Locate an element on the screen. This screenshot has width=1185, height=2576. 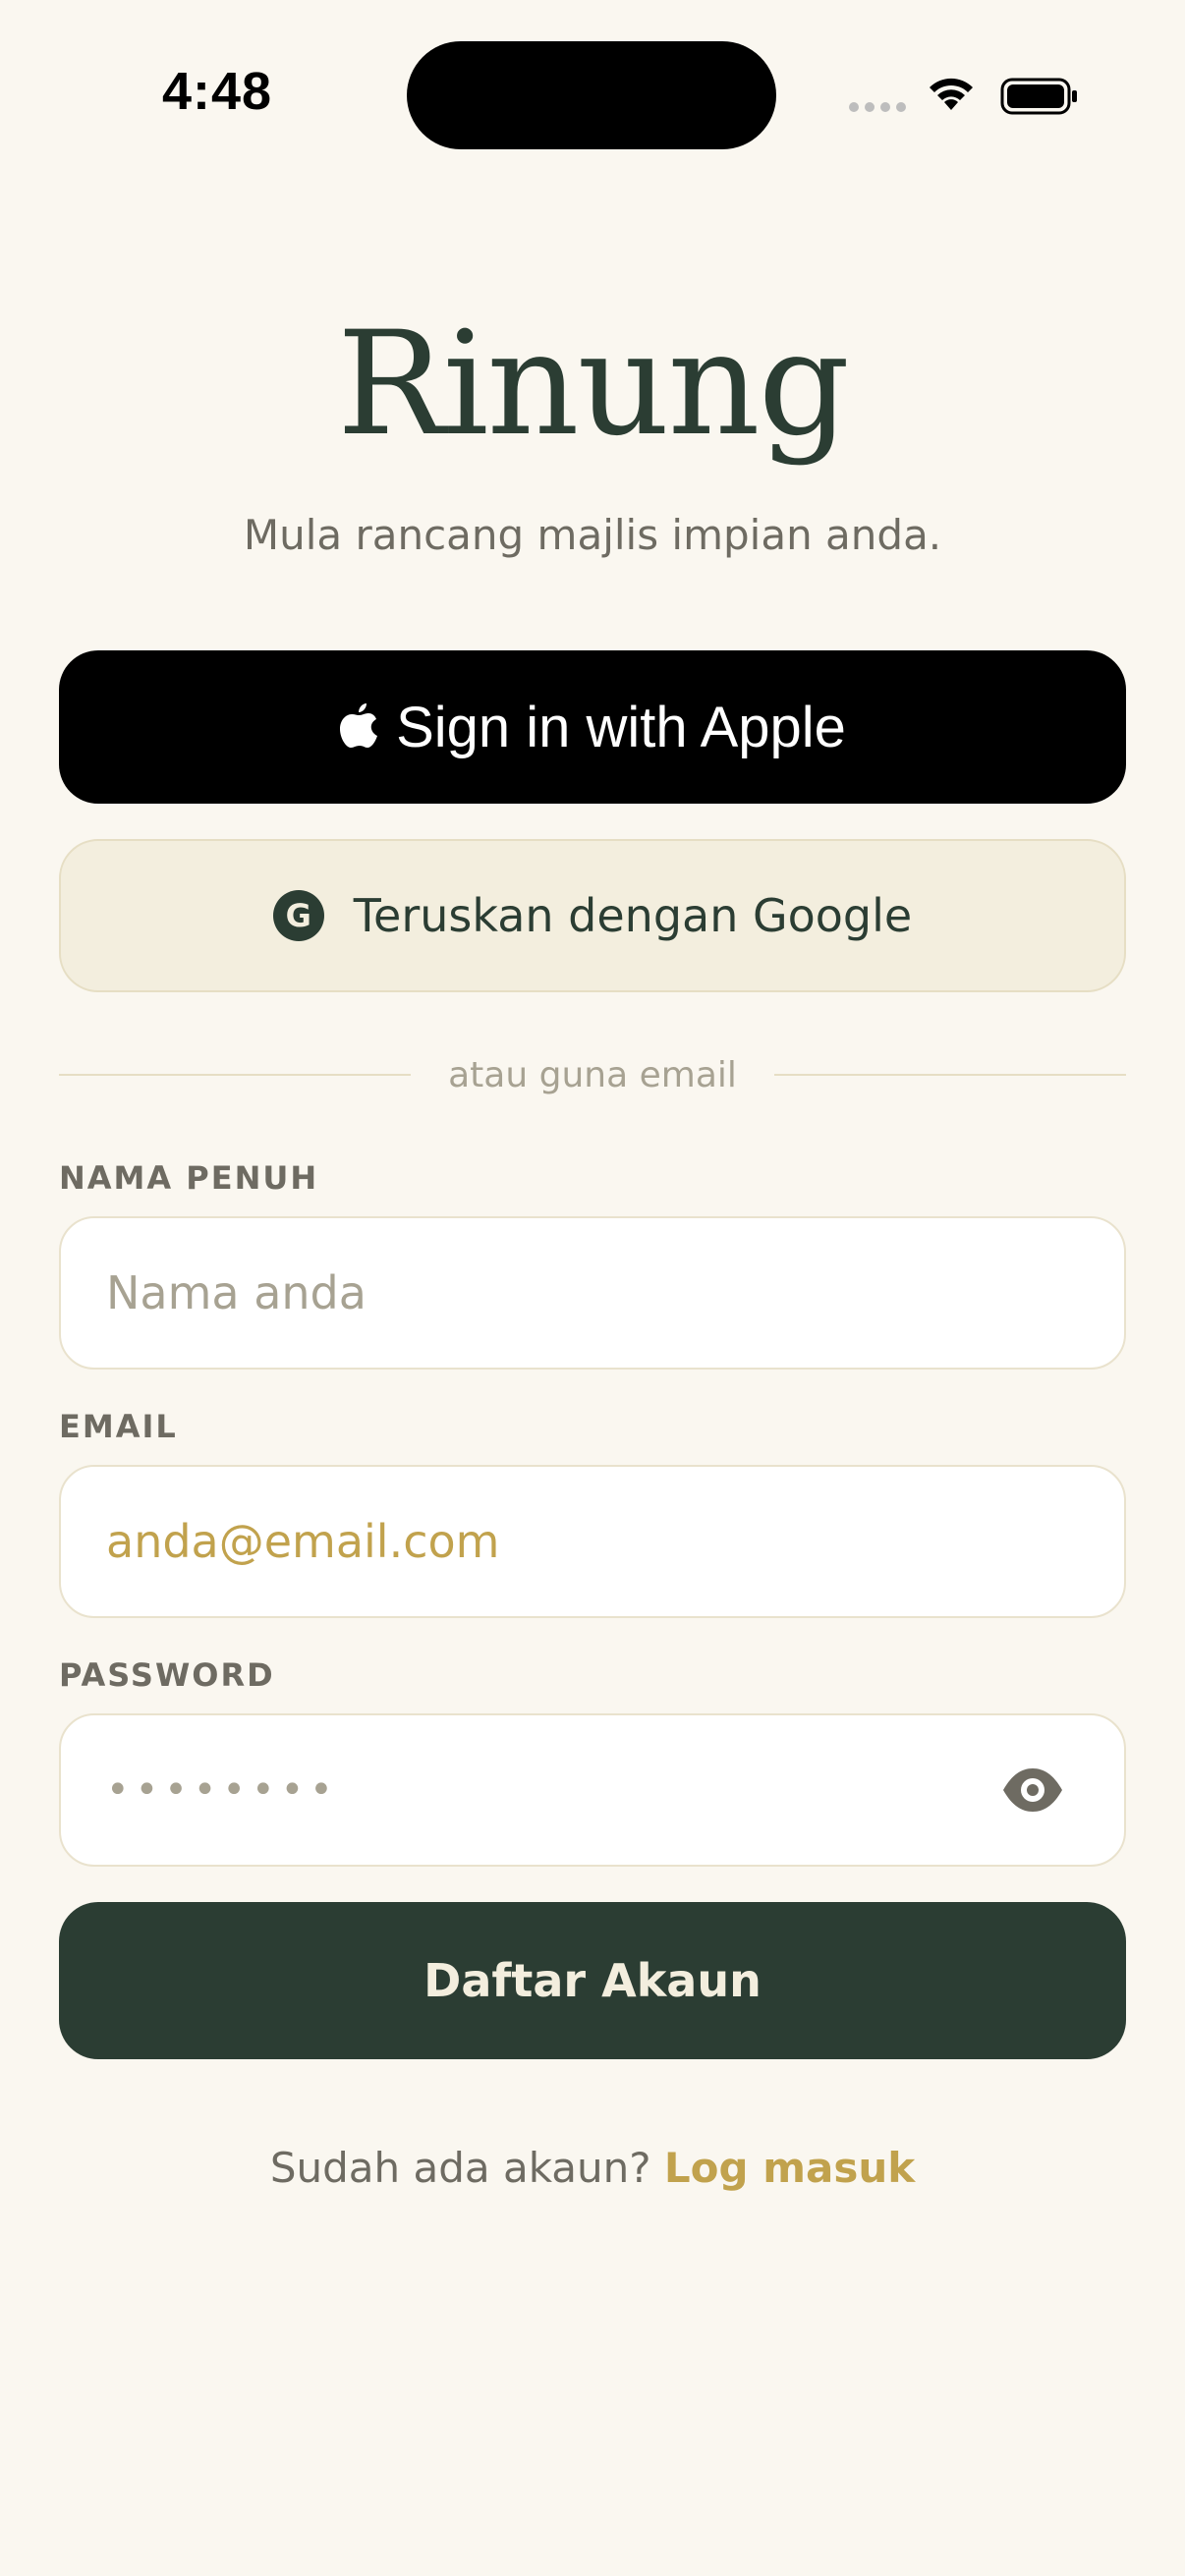
cellular-signal-icon is located at coordinates (878, 107).